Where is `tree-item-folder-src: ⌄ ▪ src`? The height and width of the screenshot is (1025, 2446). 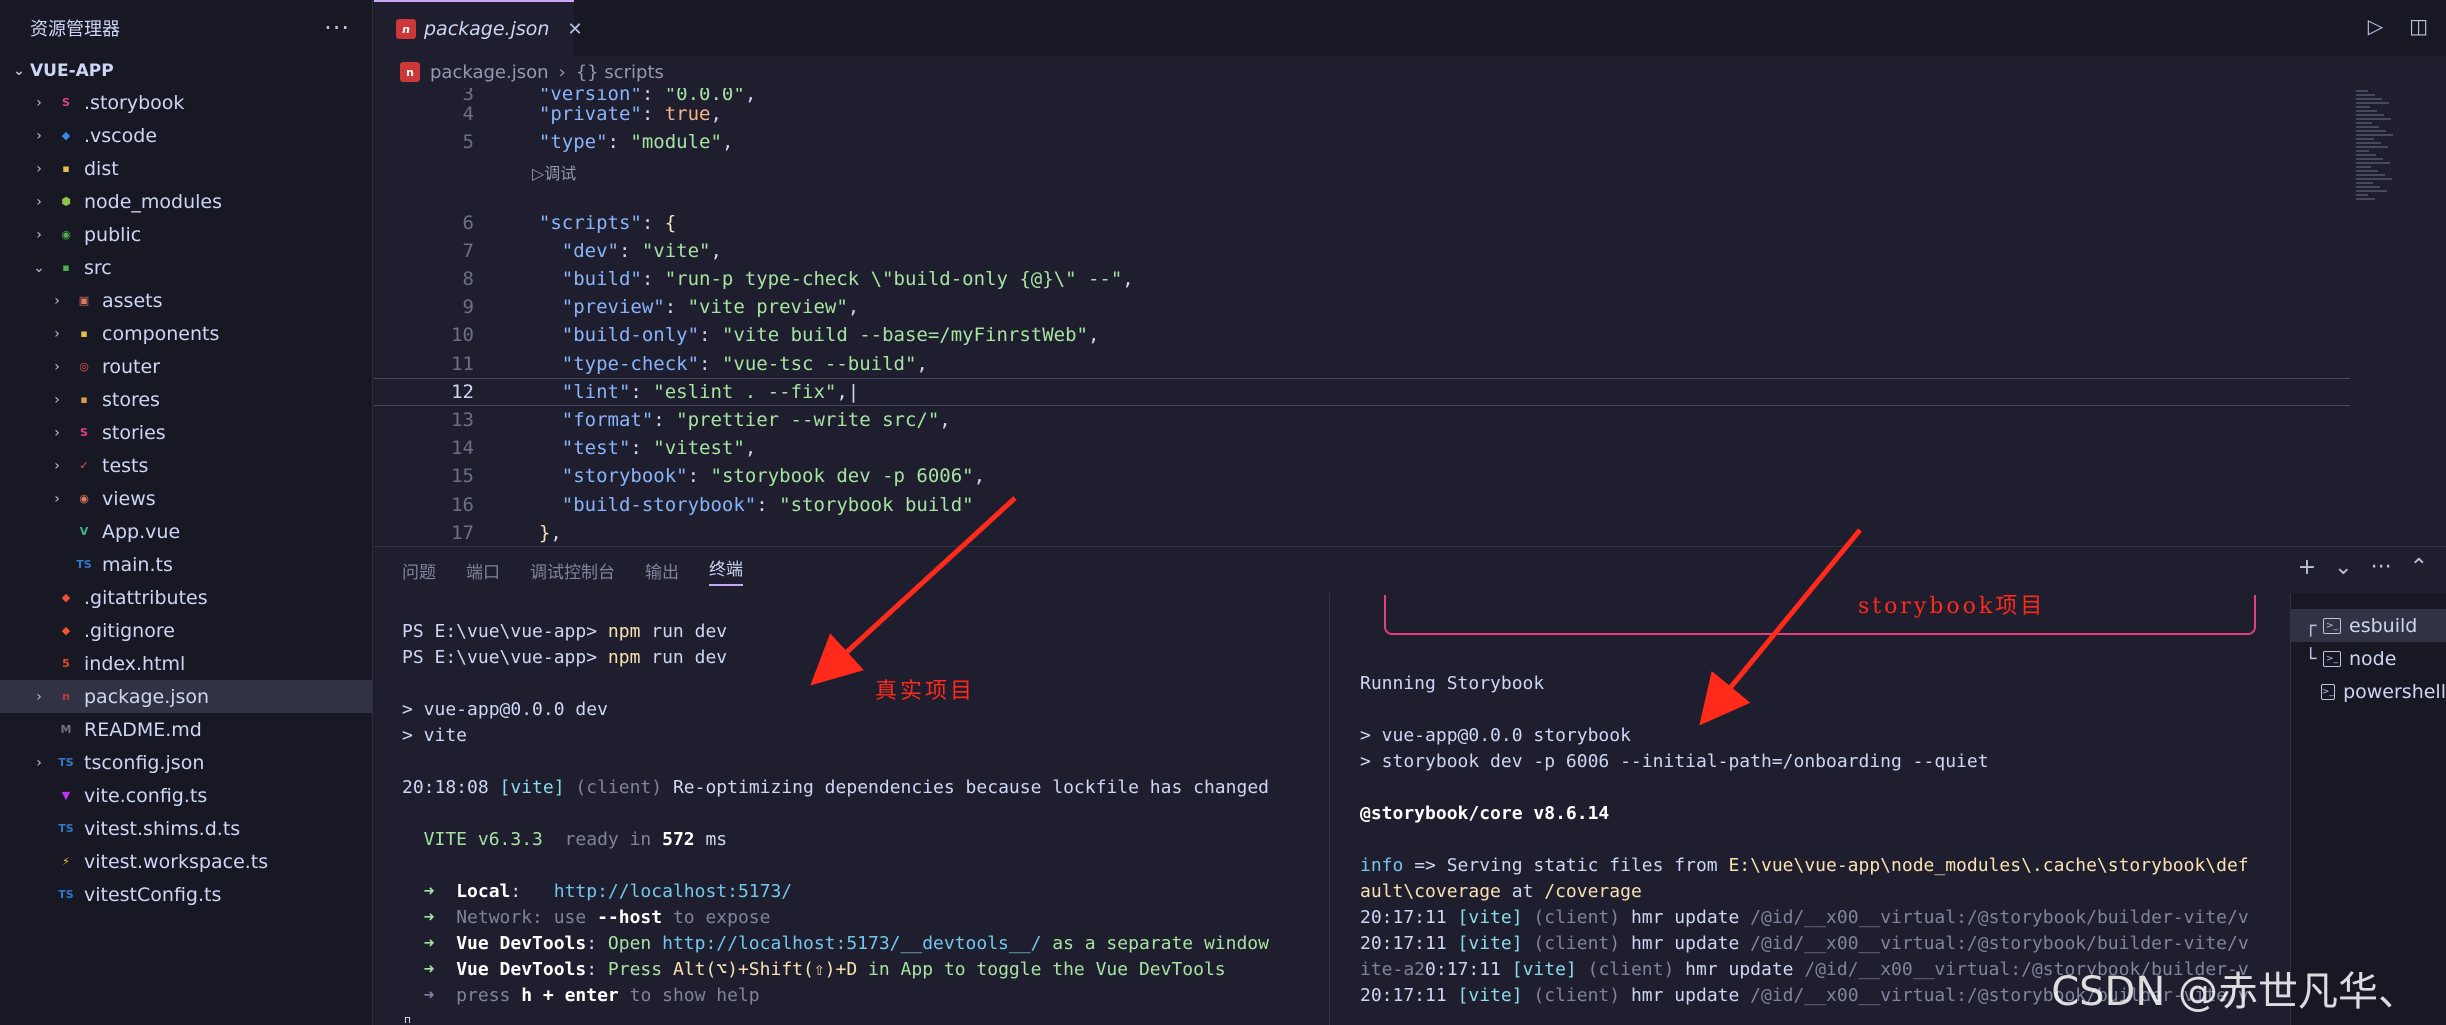 tree-item-folder-src: ⌄ ▪ src is located at coordinates (186, 267).